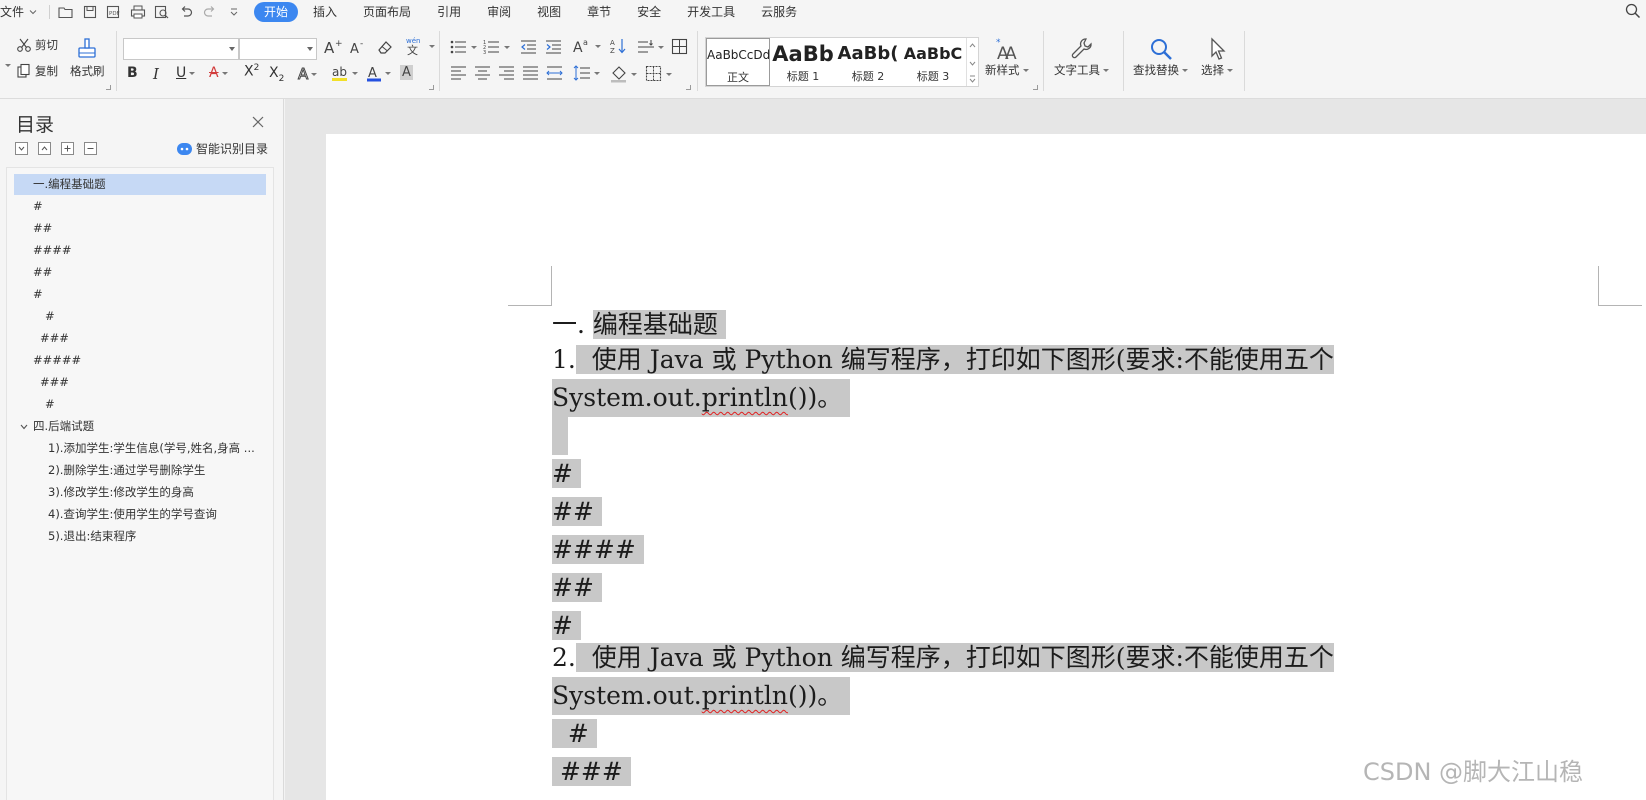 The width and height of the screenshot is (1646, 800). I want to click on tab-7: 安全, so click(649, 12).